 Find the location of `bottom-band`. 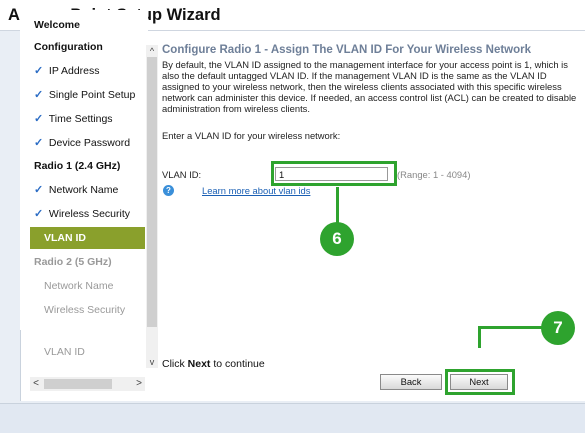

bottom-band is located at coordinates (292, 418).